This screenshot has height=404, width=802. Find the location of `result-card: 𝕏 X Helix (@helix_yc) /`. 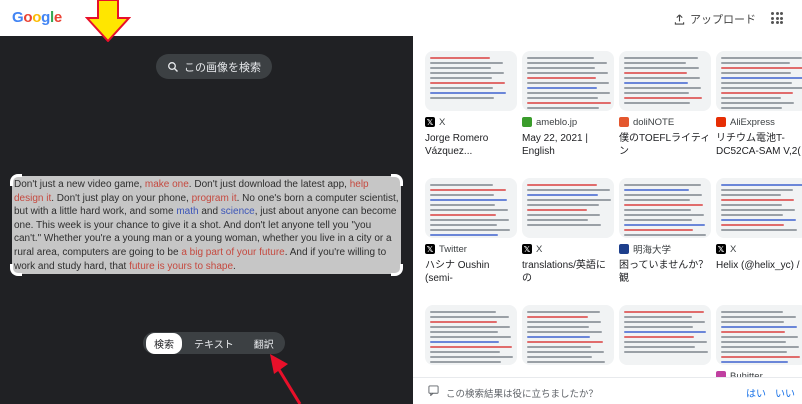

result-card: 𝕏 X Helix (@helix_yc) / is located at coordinates (759, 231).